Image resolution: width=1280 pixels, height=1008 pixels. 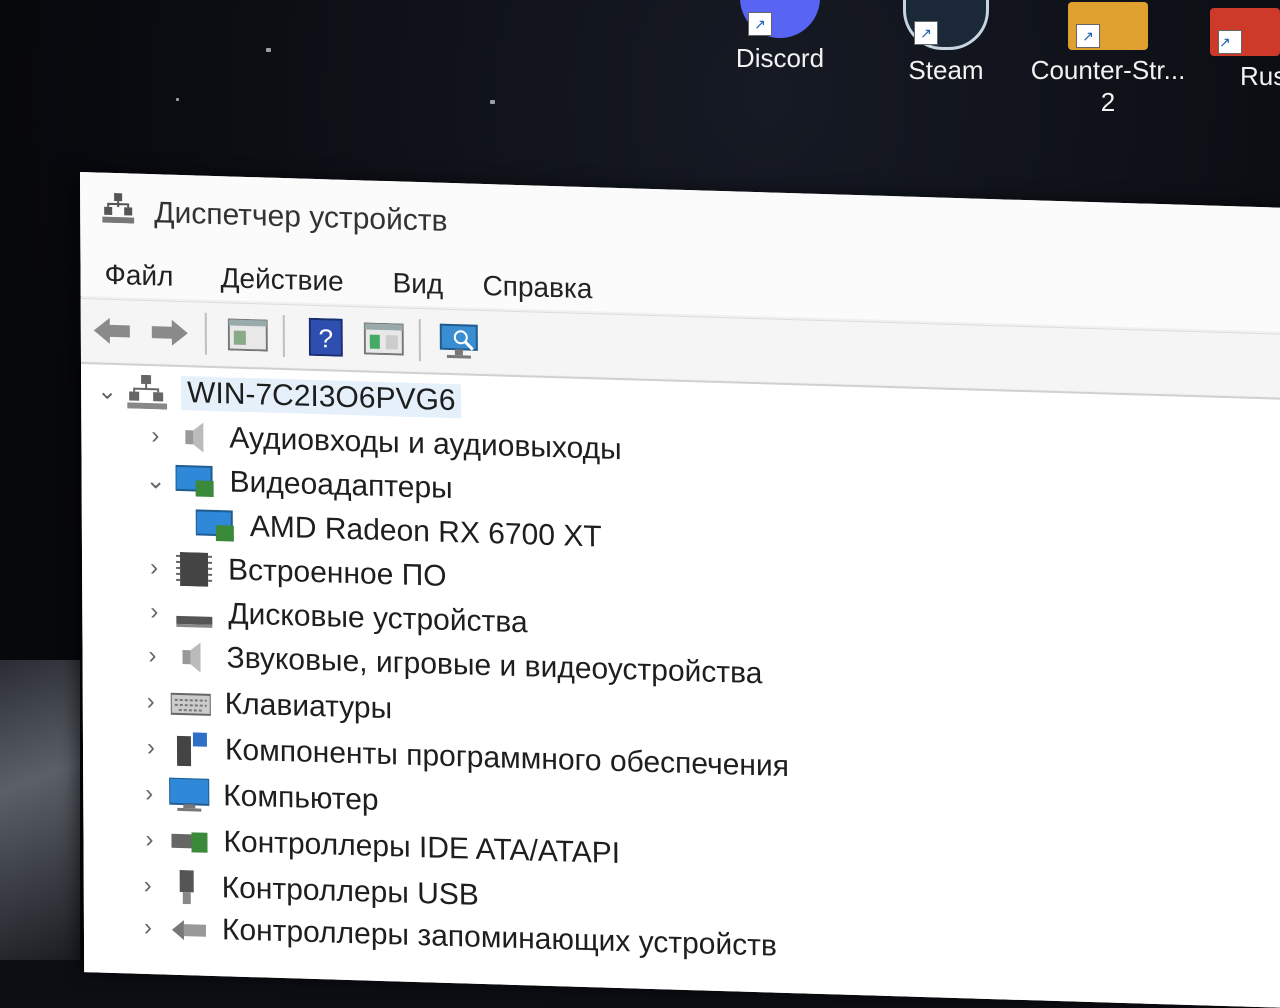 I want to click on desktop-icon-counter-strike: ↗ Counter-Str... 2, so click(x=1108, y=60).